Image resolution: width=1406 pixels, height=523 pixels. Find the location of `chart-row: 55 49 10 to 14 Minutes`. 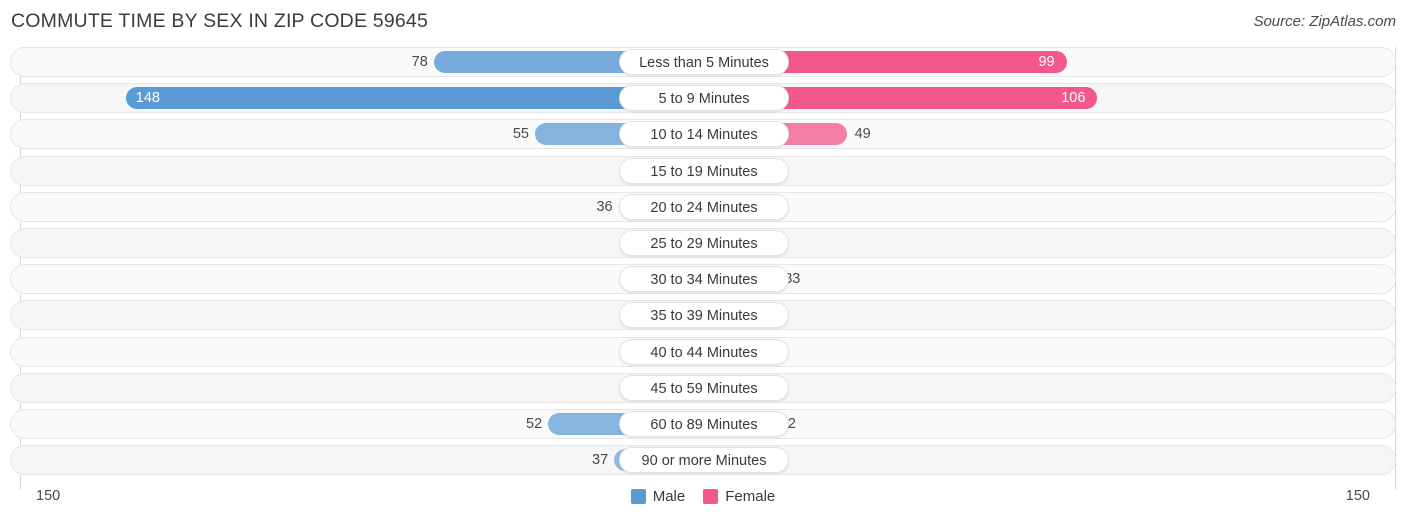

chart-row: 55 49 10 to 14 Minutes is located at coordinates (703, 134).